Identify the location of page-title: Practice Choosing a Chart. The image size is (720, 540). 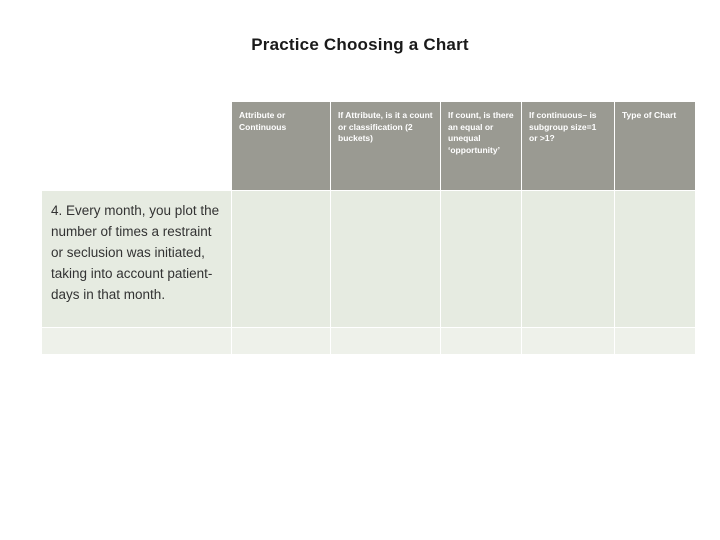
(360, 44).